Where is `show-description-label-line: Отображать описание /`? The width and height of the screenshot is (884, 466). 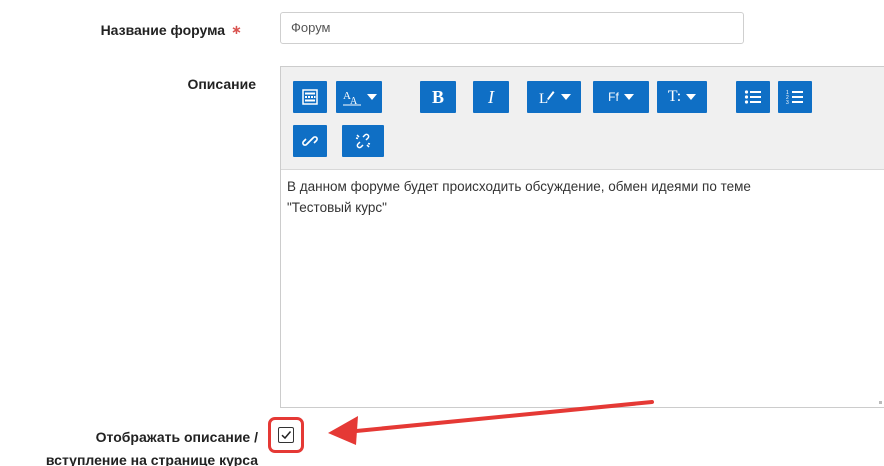 show-description-label-line: Отображать описание / is located at coordinates (176, 437).